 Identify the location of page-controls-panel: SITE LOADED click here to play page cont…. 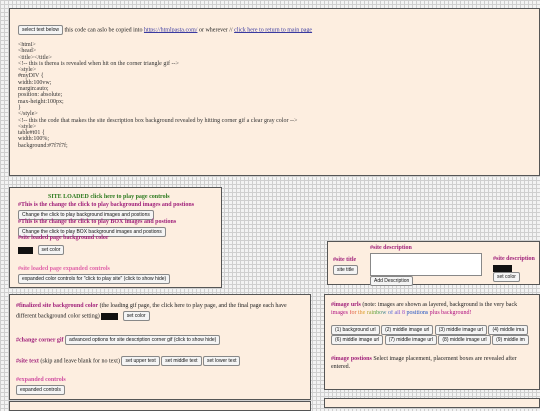
(115, 237).